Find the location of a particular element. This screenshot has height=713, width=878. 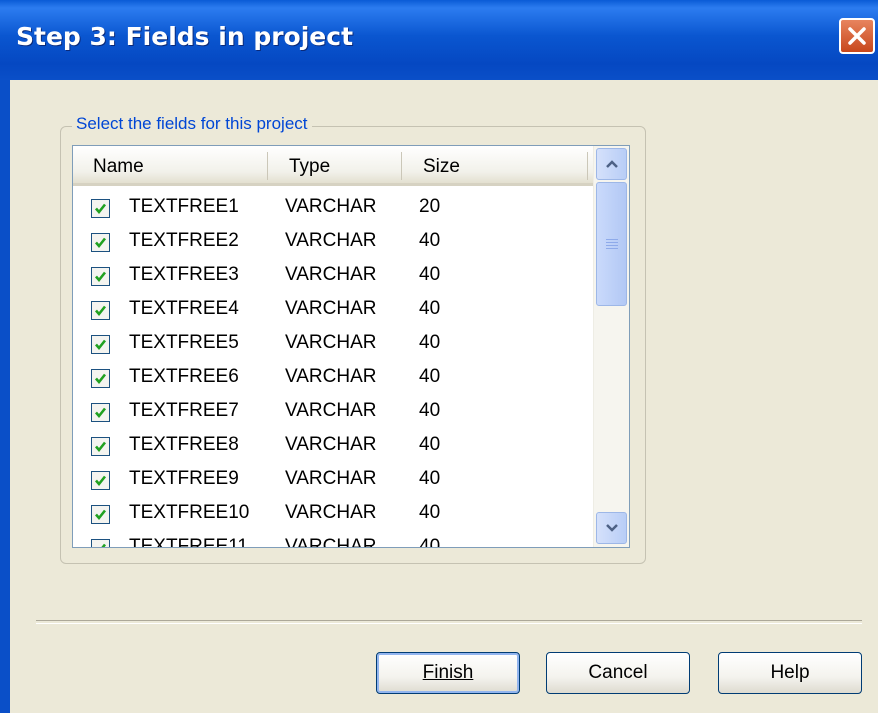

close-button is located at coordinates (857, 36).